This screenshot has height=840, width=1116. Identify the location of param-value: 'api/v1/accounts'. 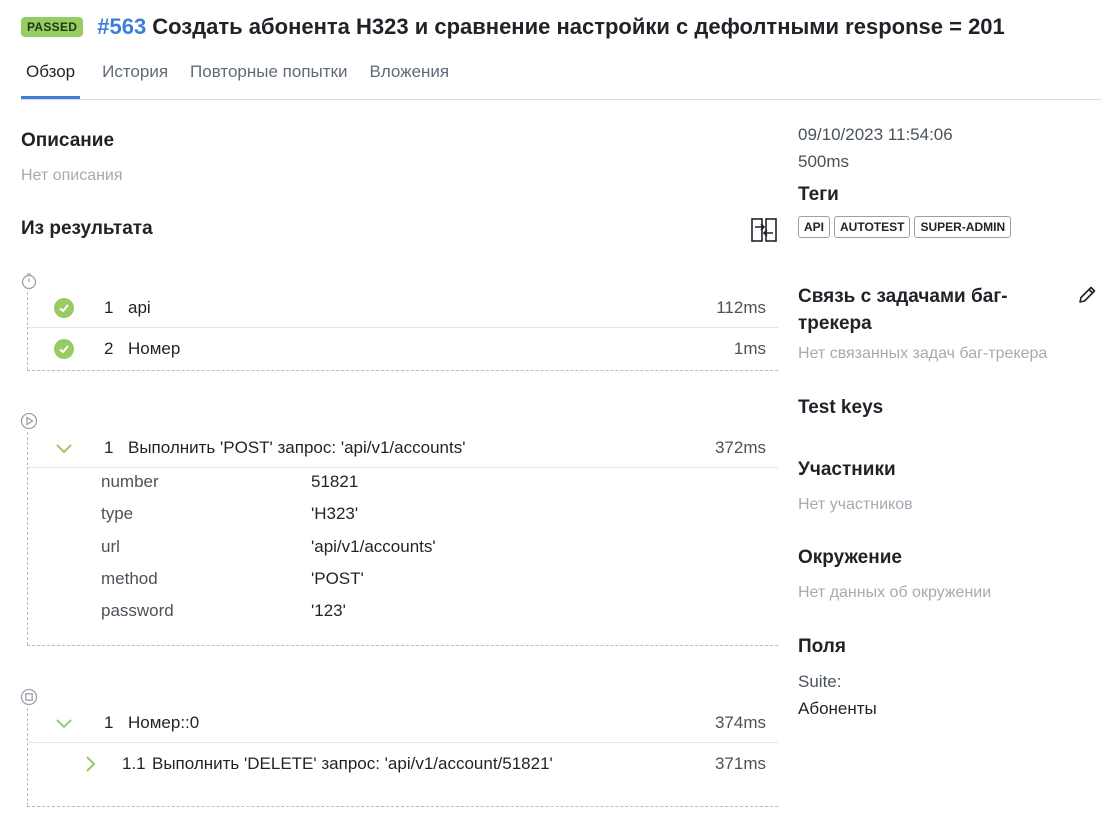
(373, 546).